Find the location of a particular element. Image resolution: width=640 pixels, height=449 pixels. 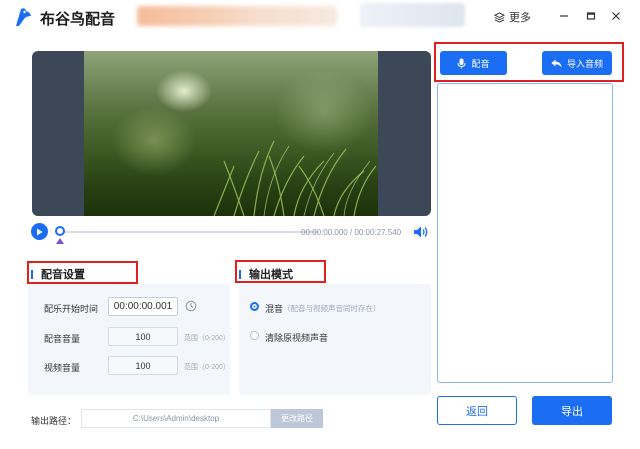

output-path-label: 输出路径： is located at coordinates (53, 420).